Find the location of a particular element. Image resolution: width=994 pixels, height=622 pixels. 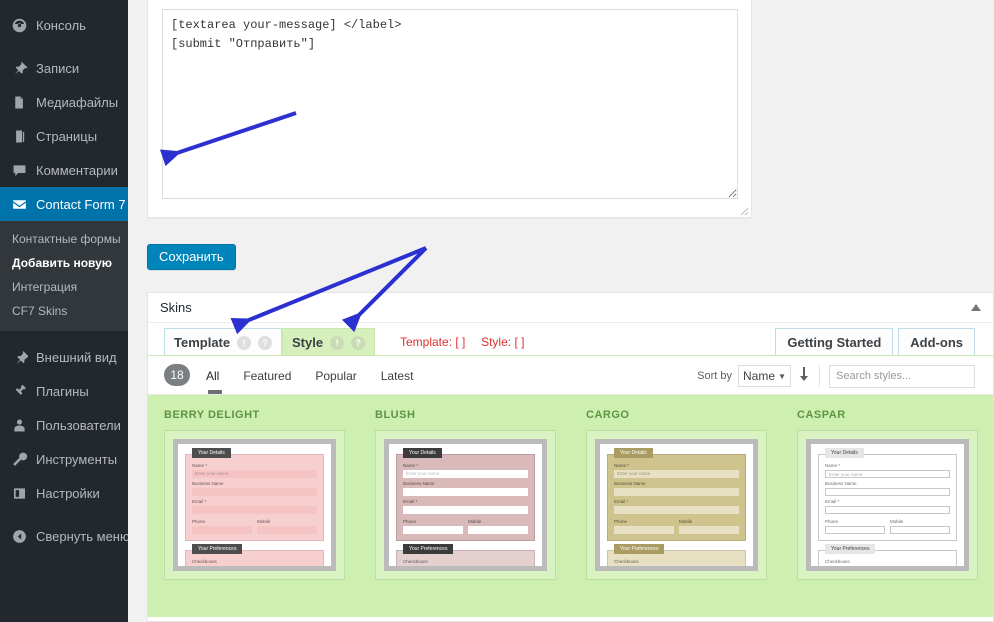

sidebar-item-label: Комментарии is located at coordinates (77, 170).